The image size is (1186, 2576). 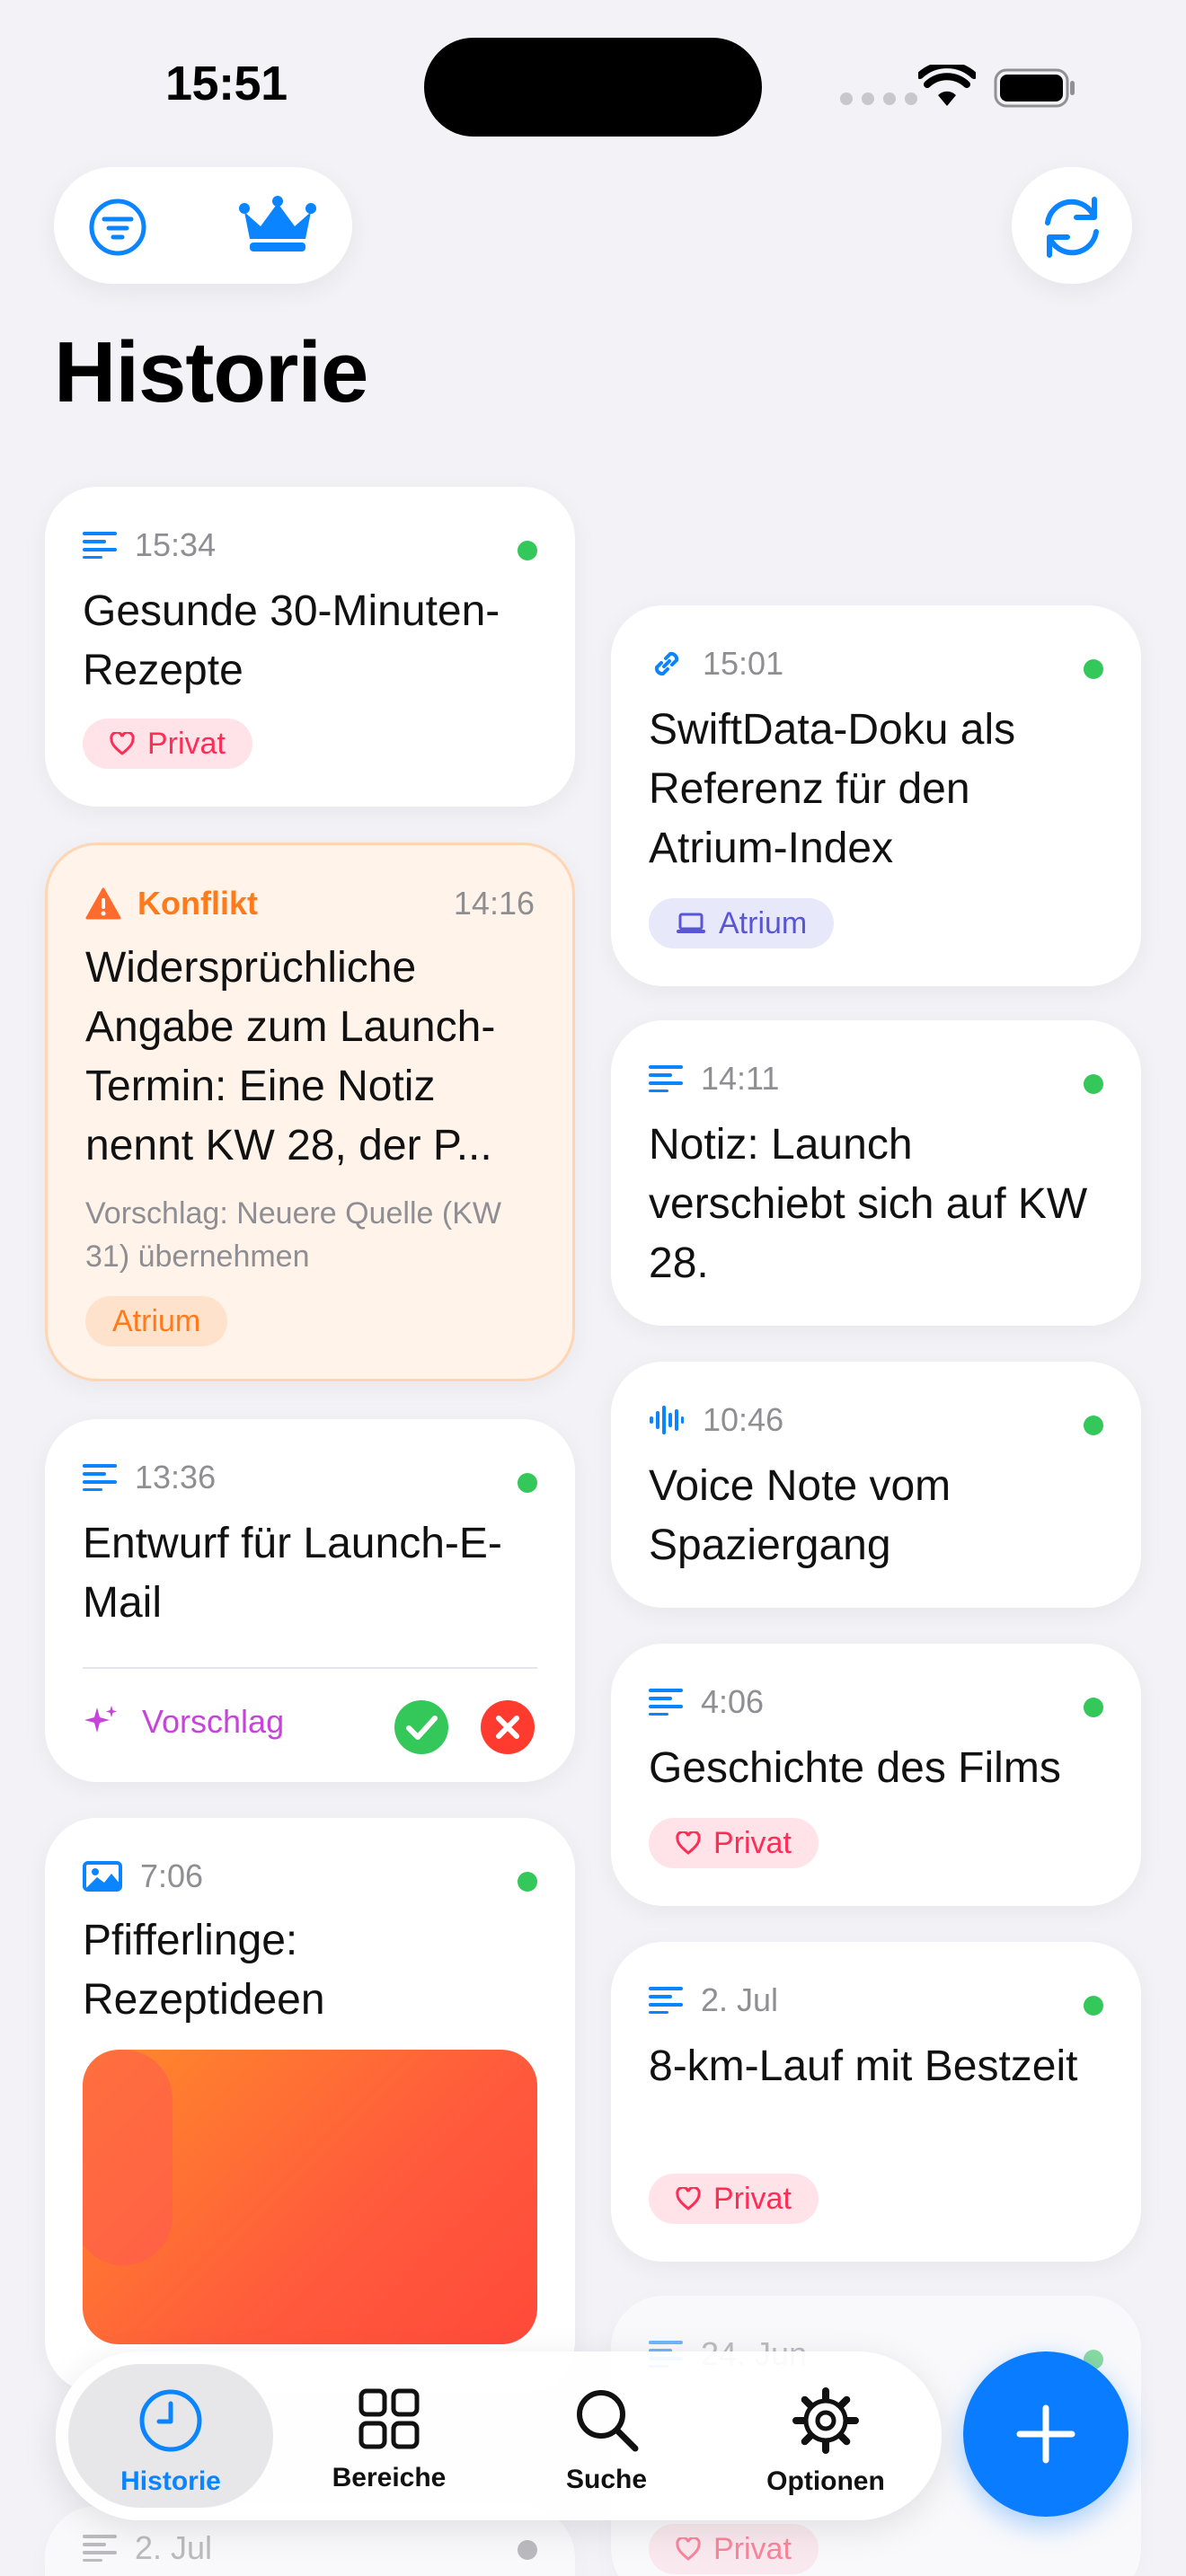 I want to click on suggestion-row: Vorschlag, so click(x=183, y=1722).